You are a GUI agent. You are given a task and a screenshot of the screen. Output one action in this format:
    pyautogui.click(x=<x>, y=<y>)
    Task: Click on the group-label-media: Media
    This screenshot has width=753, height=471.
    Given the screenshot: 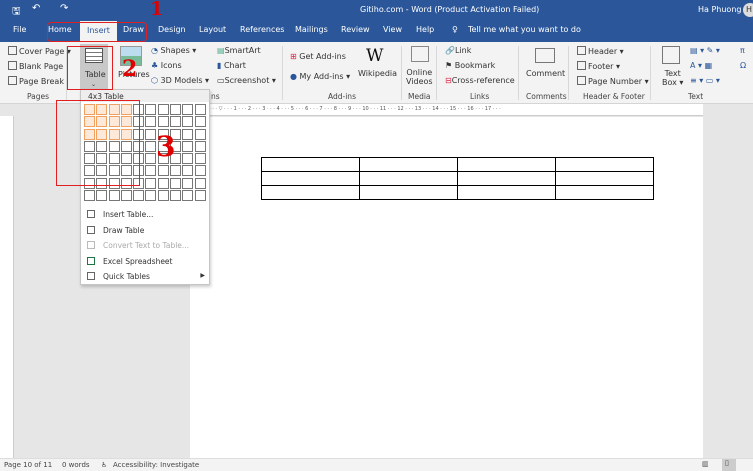 What is the action you would take?
    pyautogui.click(x=419, y=96)
    